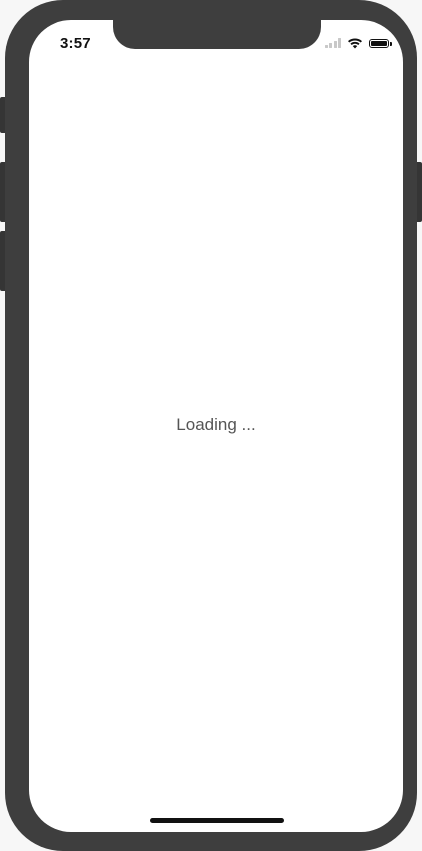 The image size is (422, 851). I want to click on home-indicator, so click(217, 820).